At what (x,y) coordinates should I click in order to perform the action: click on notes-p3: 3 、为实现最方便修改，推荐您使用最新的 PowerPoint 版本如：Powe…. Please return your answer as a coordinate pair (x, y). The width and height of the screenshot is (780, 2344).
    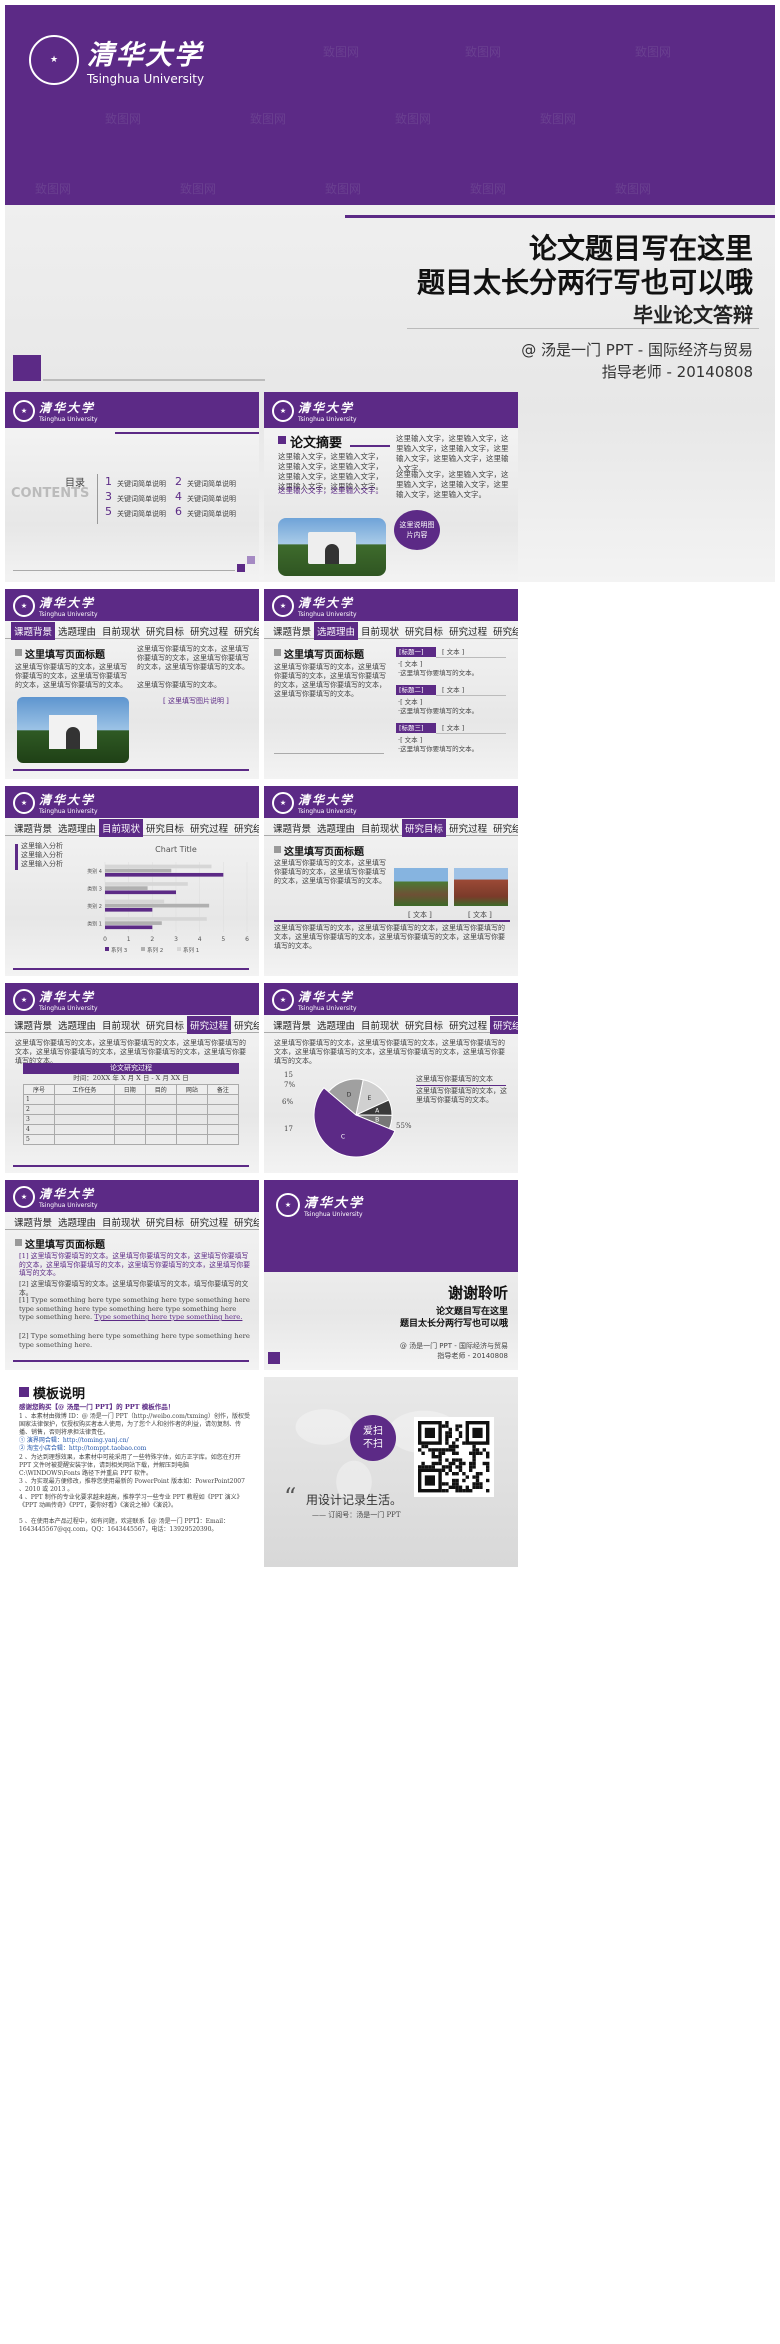
    Looking at the image, I should click on (132, 1485).